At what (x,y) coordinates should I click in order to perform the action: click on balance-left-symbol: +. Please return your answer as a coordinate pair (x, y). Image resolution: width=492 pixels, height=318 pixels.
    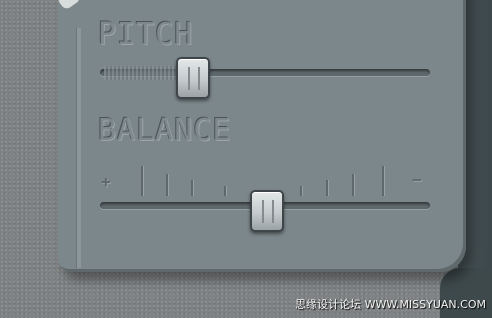
    Looking at the image, I should click on (106, 181).